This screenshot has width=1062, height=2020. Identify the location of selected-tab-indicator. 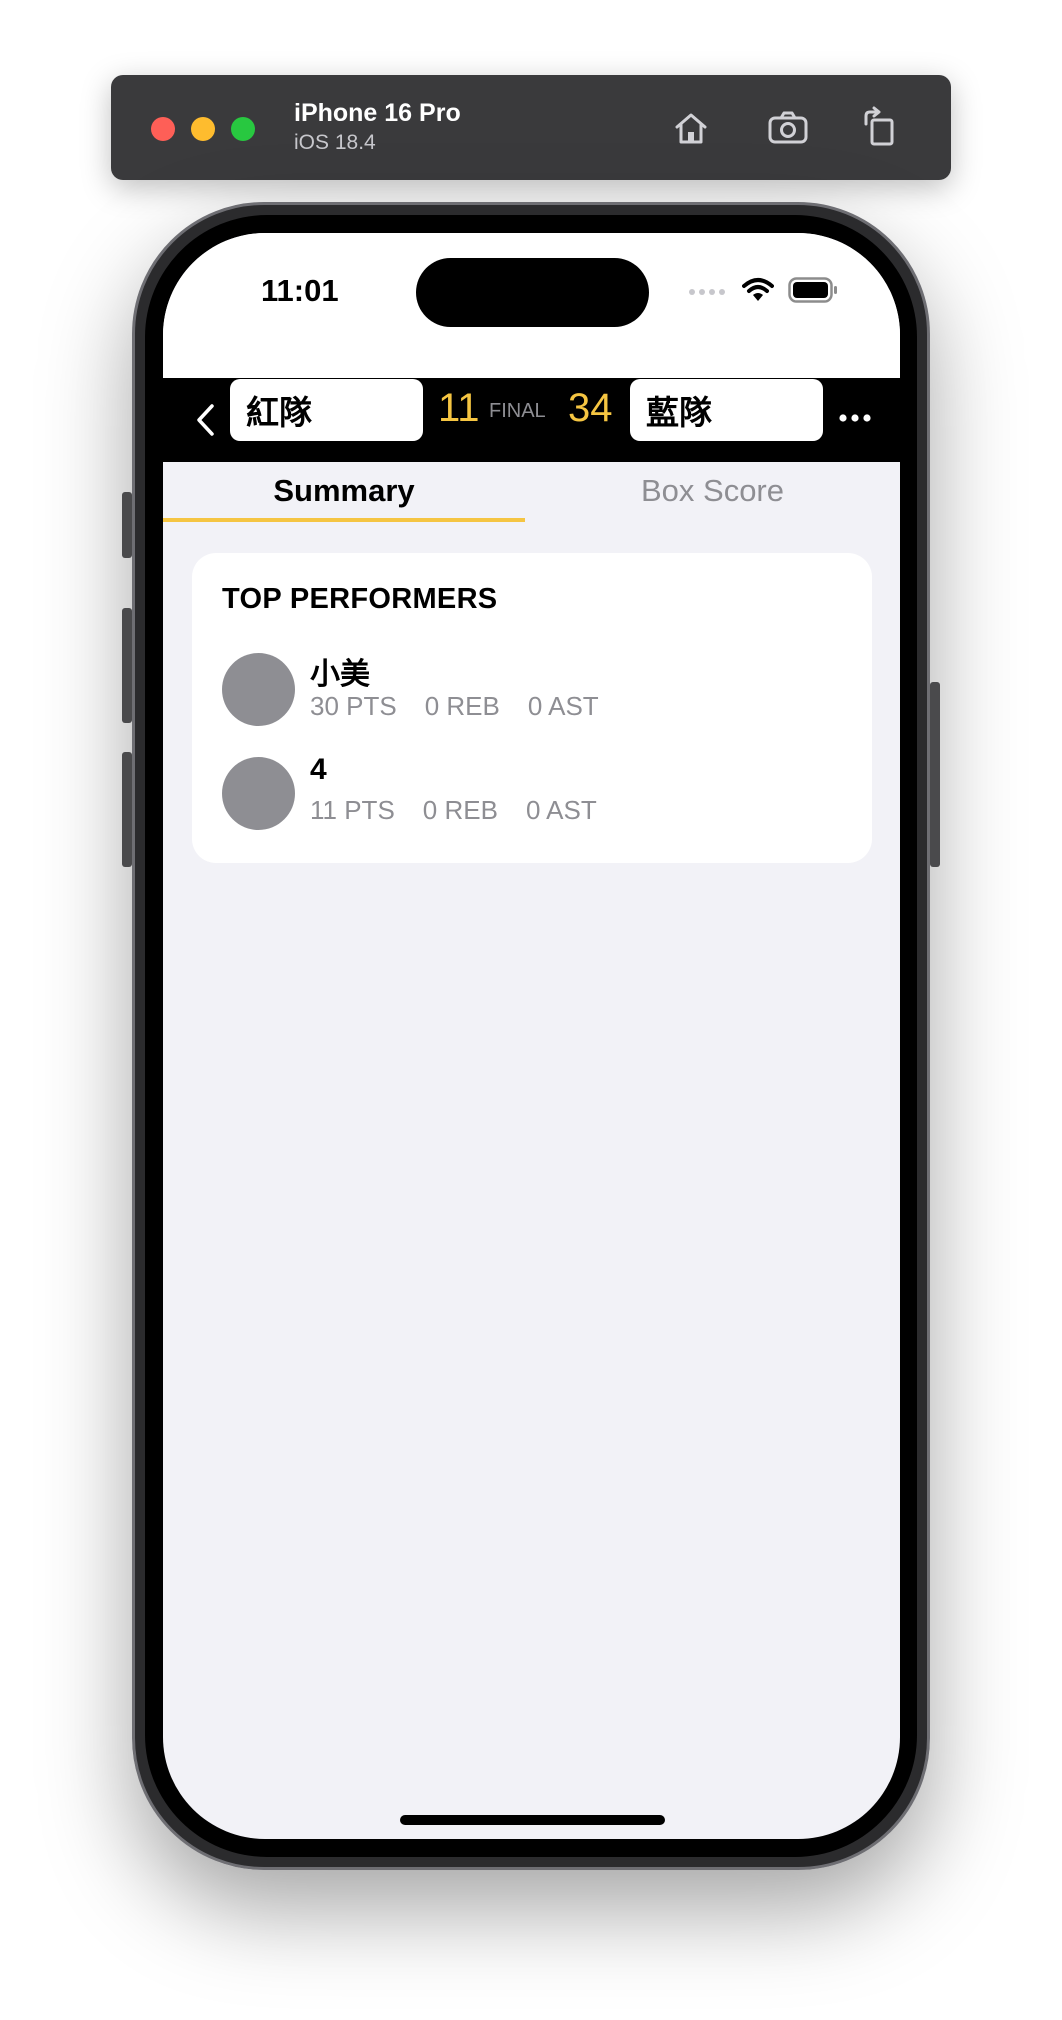
(344, 520).